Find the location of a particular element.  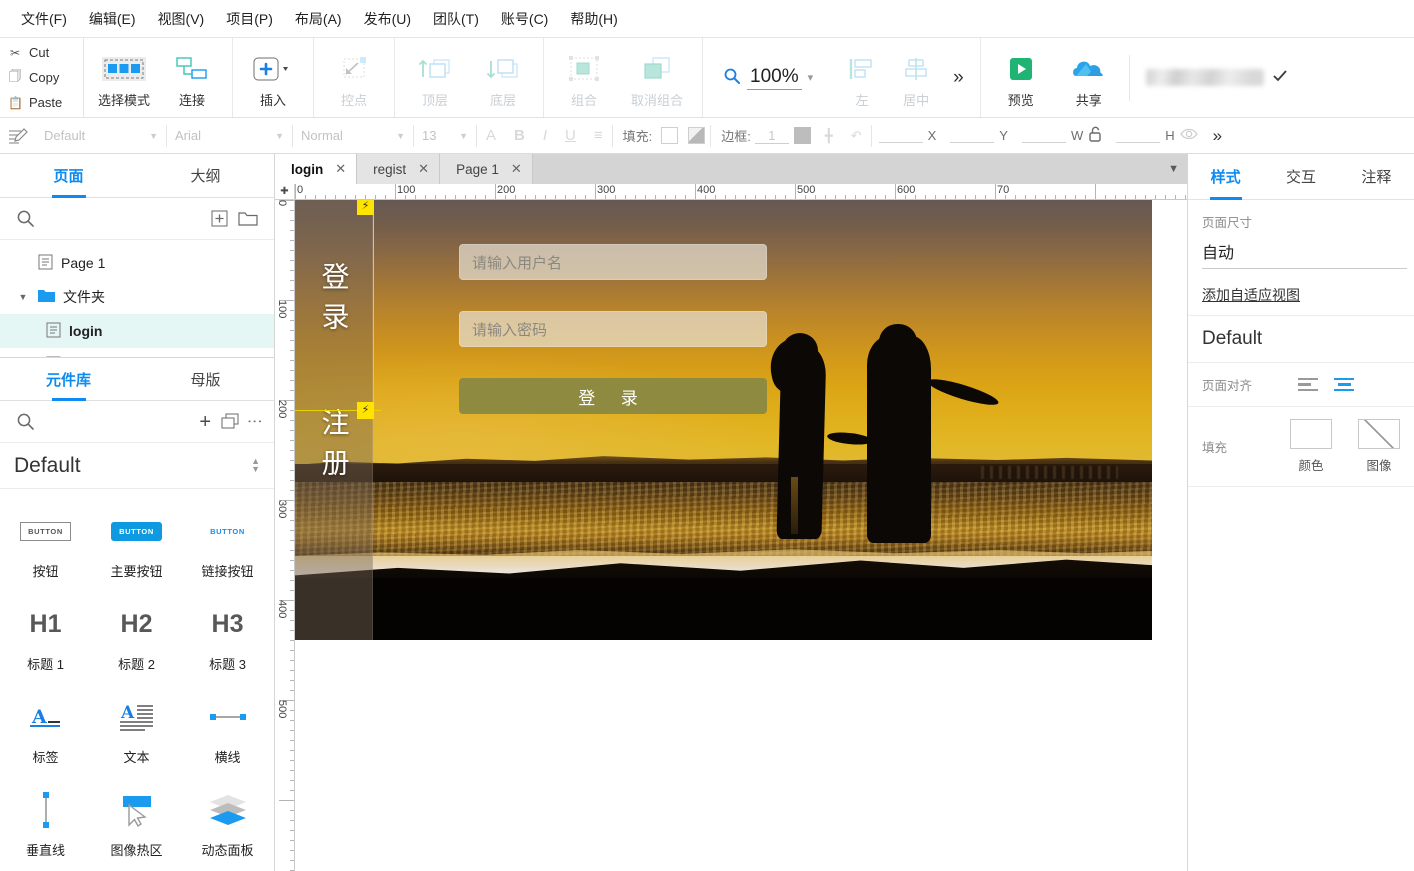

eye-visibility-icon is located at coordinates (1188, 135).